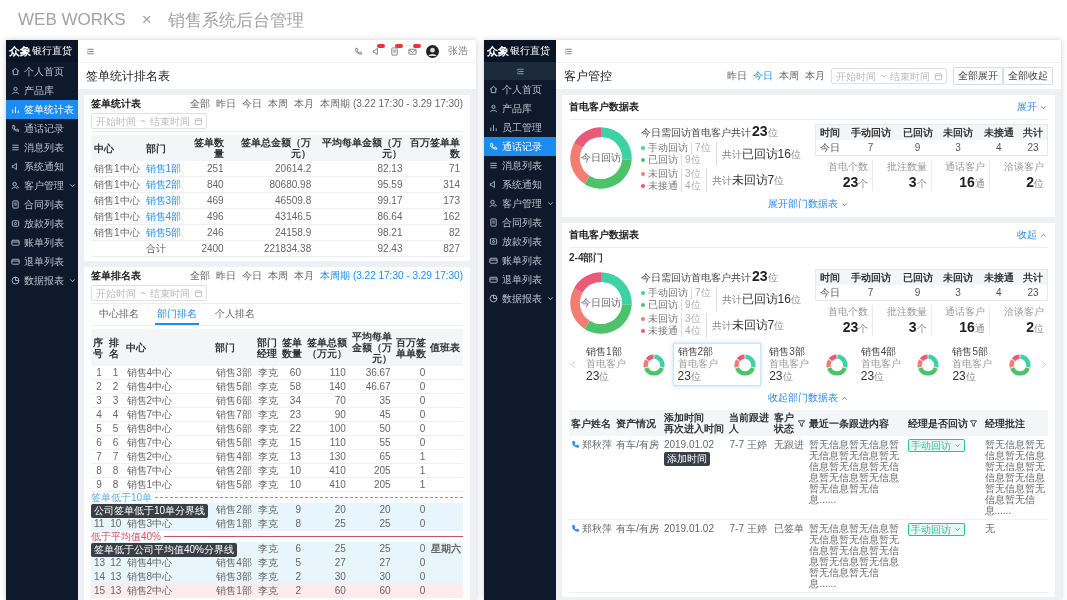  Describe the element at coordinates (163, 184) in the screenshot. I see `department-link: 销售2部` at that location.